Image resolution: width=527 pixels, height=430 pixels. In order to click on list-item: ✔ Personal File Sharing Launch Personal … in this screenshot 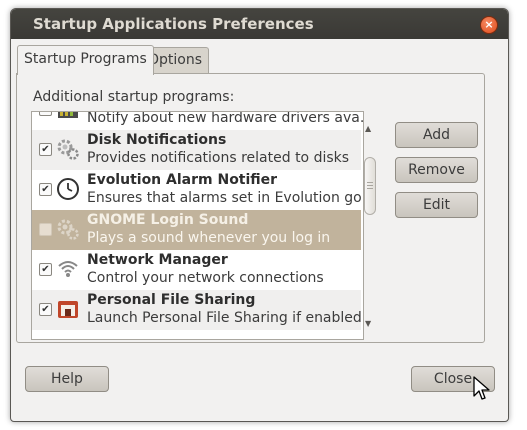, I will do `click(197, 310)`.